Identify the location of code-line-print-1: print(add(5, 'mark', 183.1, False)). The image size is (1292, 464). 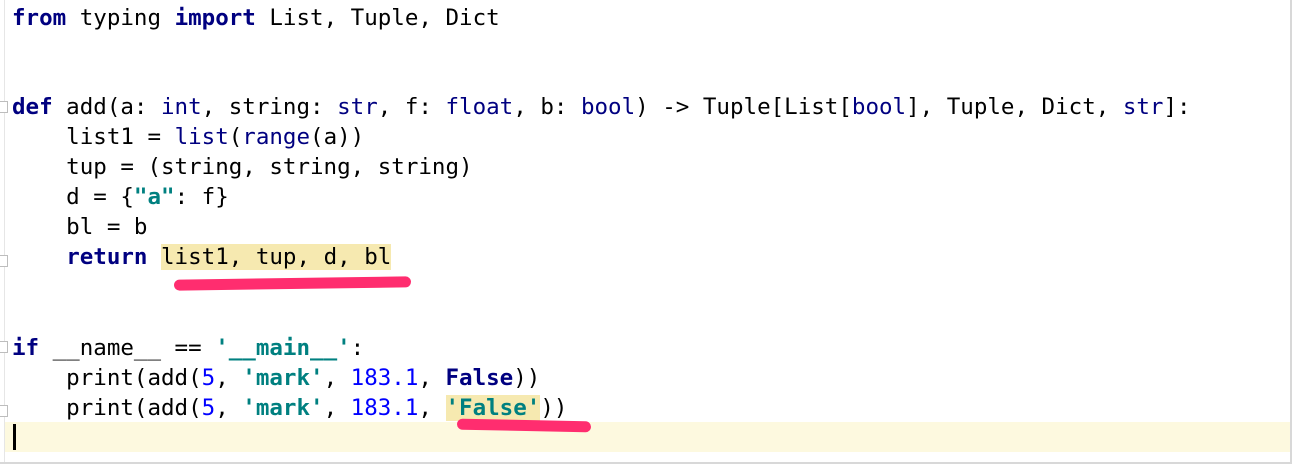
(276, 378).